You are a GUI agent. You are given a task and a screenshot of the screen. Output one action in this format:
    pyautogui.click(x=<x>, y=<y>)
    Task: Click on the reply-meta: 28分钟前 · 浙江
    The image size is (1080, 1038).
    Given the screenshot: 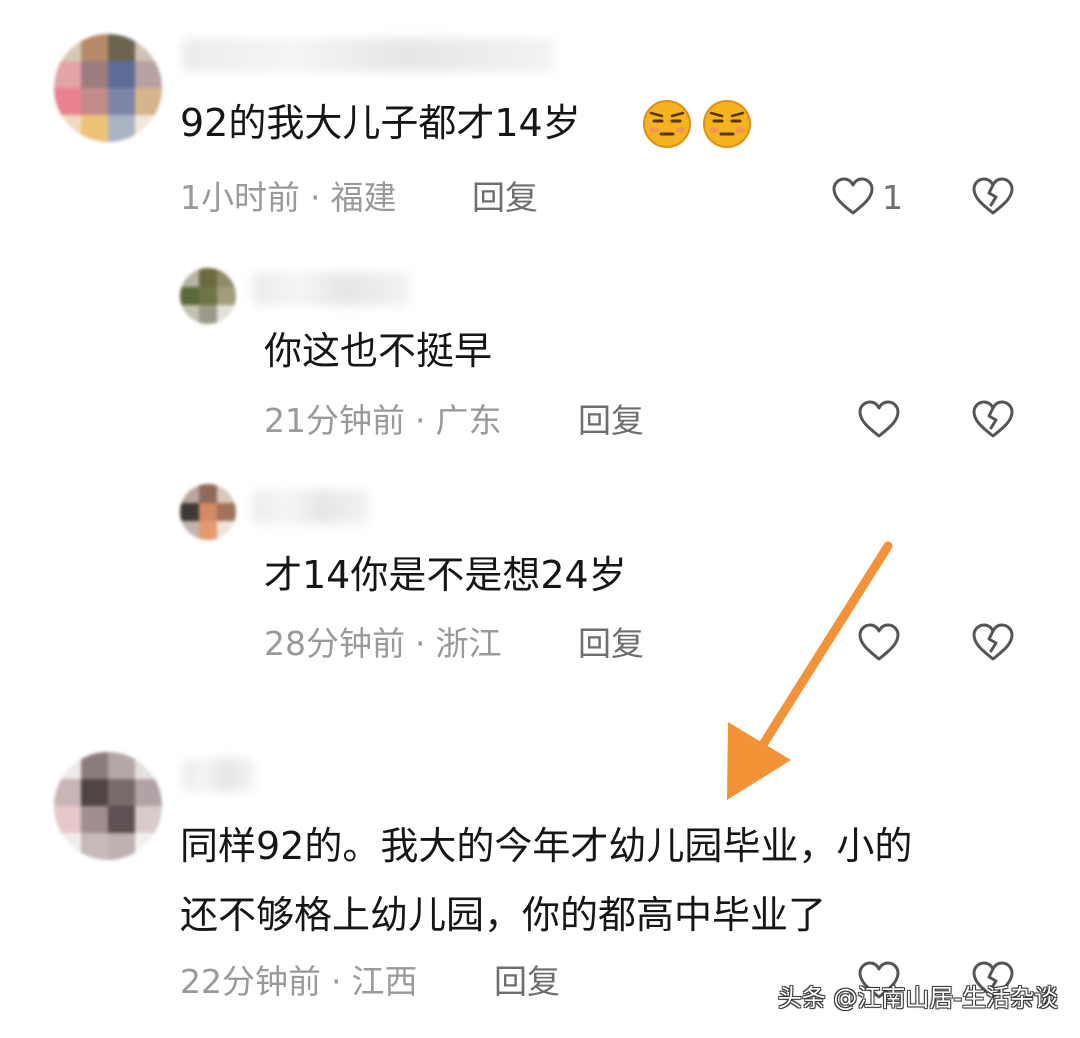 What is the action you would take?
    pyautogui.click(x=383, y=644)
    